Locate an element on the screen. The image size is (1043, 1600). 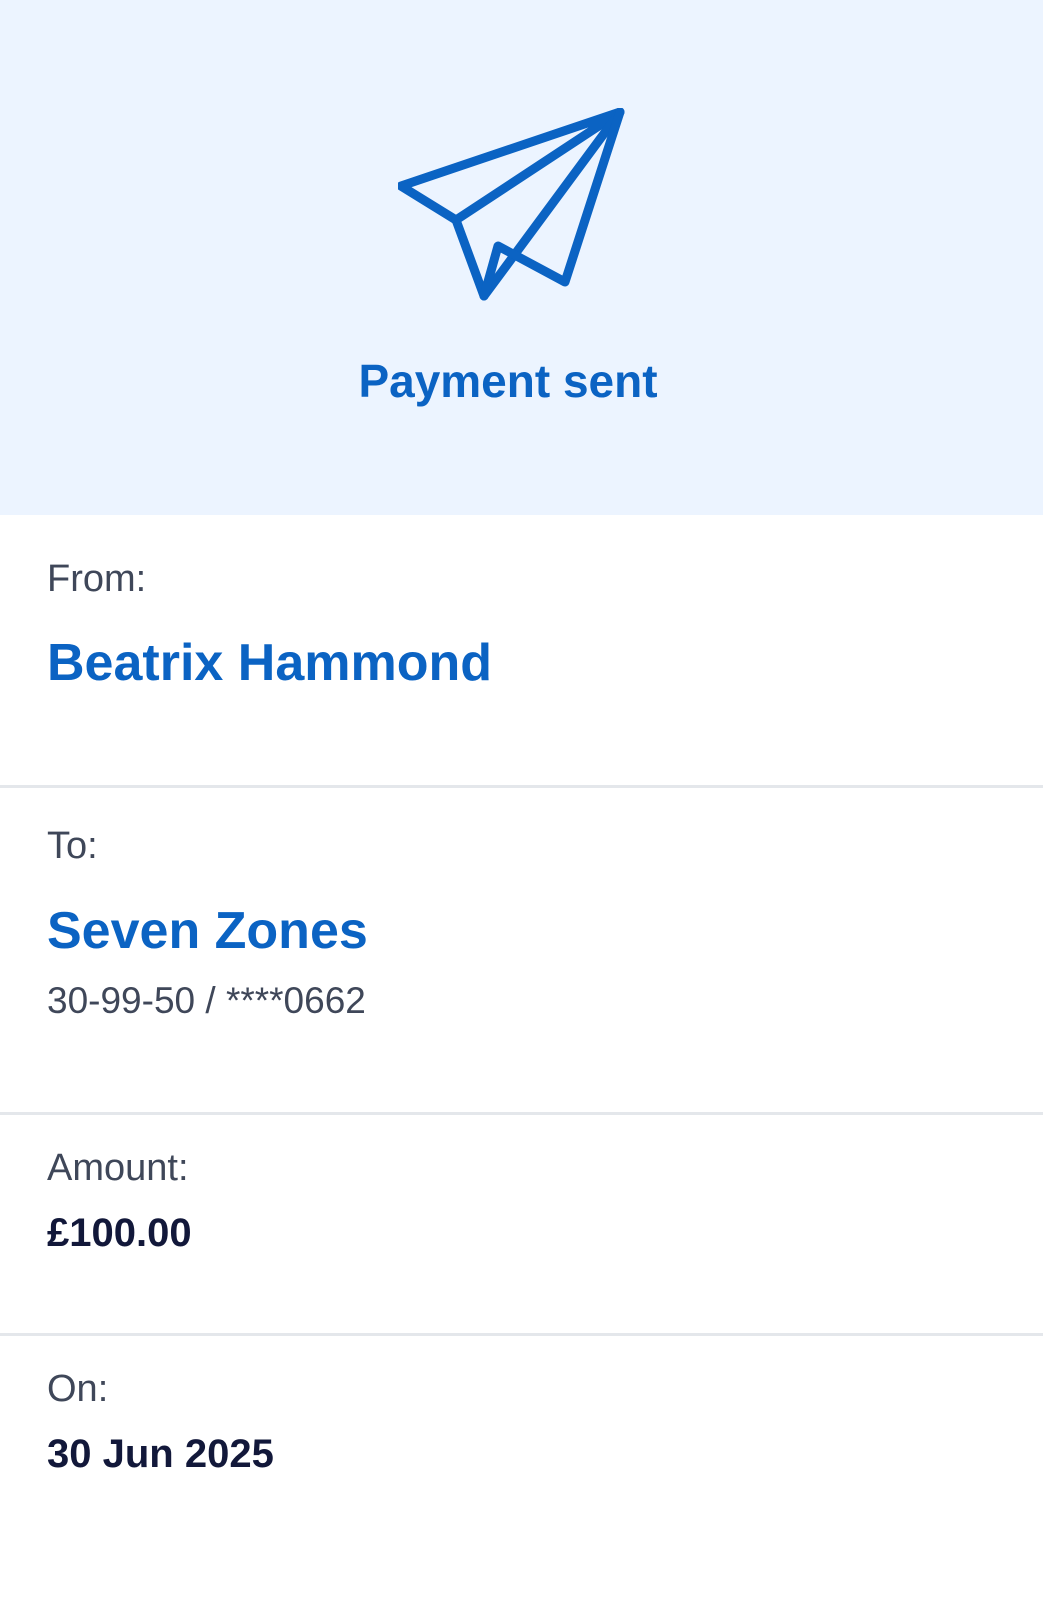
from-label: From: is located at coordinates (97, 579).